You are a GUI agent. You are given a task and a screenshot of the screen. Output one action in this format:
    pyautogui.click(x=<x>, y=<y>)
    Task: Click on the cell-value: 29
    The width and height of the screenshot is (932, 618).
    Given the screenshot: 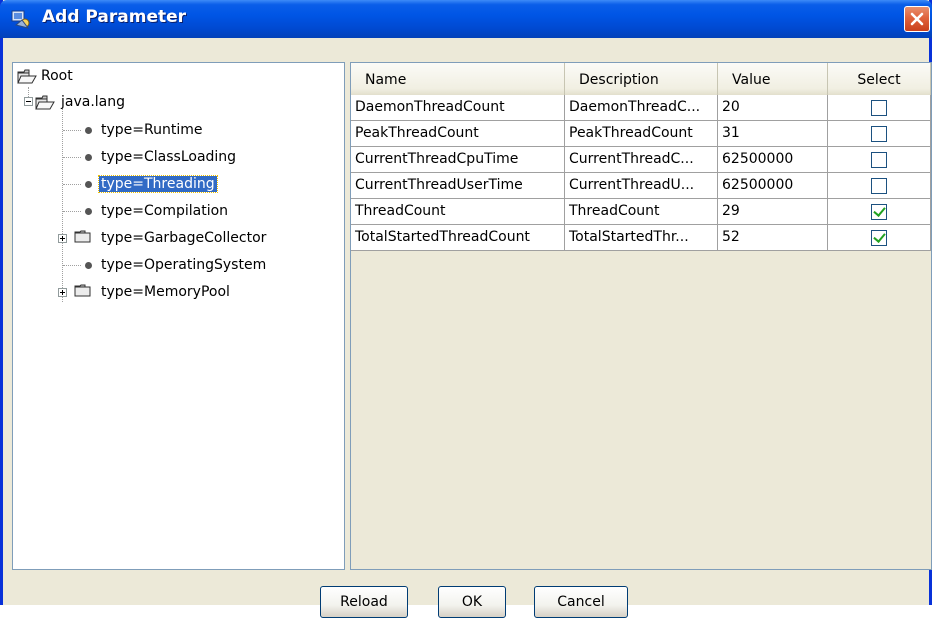 What is the action you would take?
    pyautogui.click(x=773, y=211)
    